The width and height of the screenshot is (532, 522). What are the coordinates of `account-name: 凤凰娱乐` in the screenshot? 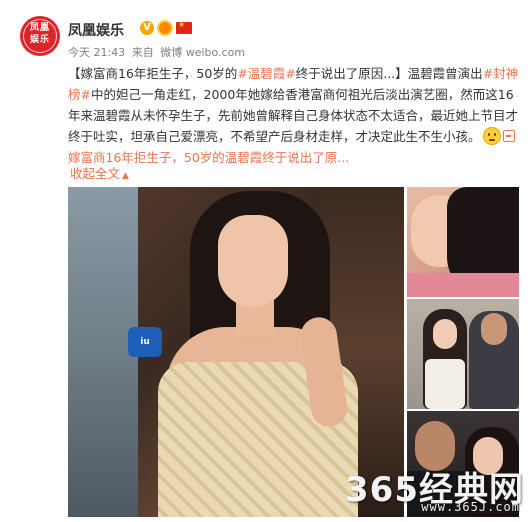 It's located at (96, 30).